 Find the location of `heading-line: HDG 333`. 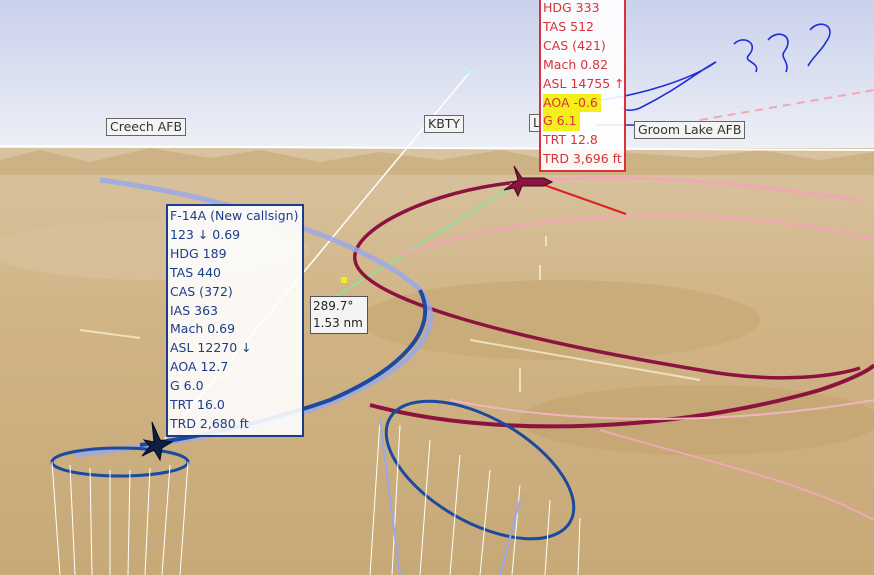

heading-line: HDG 333 is located at coordinates (571, 7).